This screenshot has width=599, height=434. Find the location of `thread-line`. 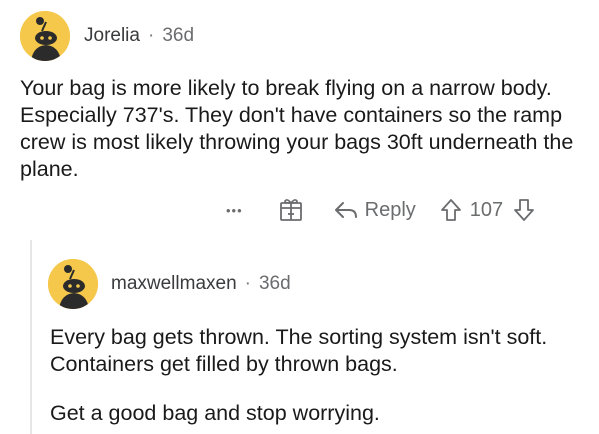

thread-line is located at coordinates (31, 337).